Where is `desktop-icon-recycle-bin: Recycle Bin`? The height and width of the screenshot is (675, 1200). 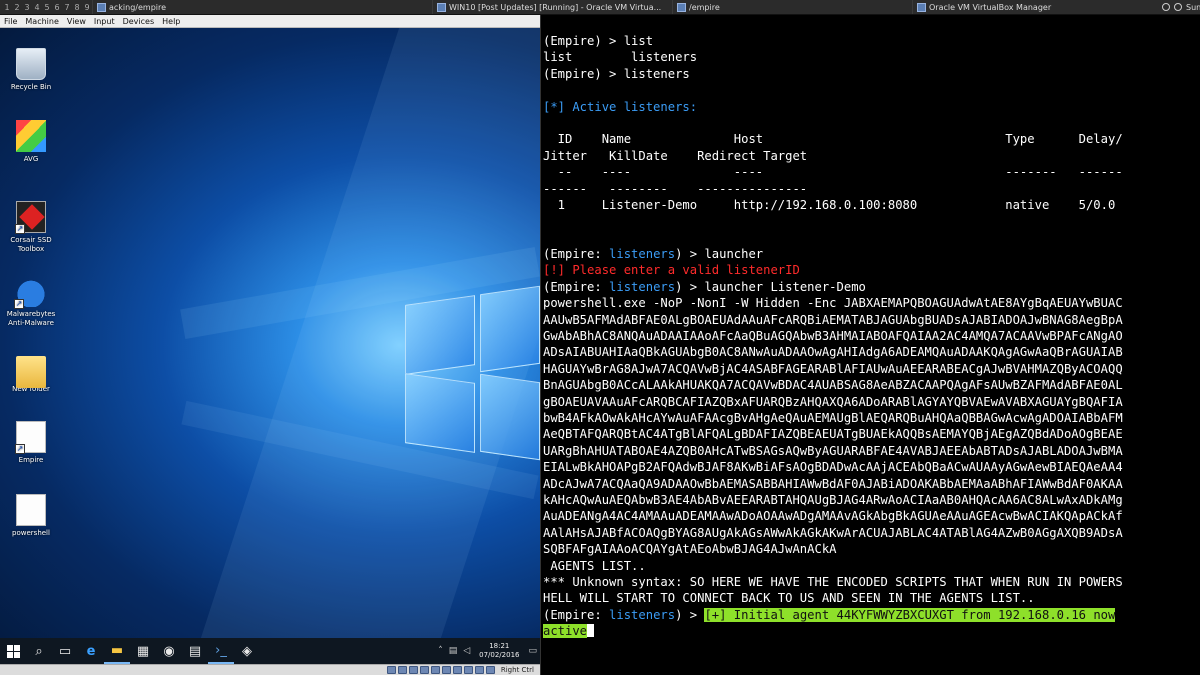
desktop-icon-recycle-bin: Recycle Bin is located at coordinates (31, 70).